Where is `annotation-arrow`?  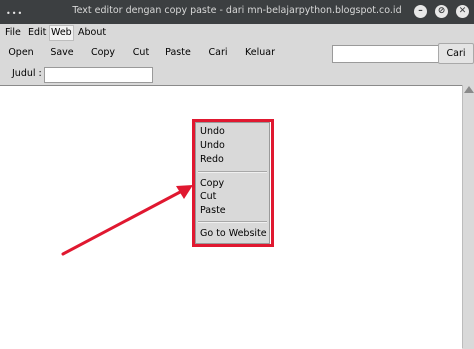
annotation-arrow is located at coordinates (127, 220).